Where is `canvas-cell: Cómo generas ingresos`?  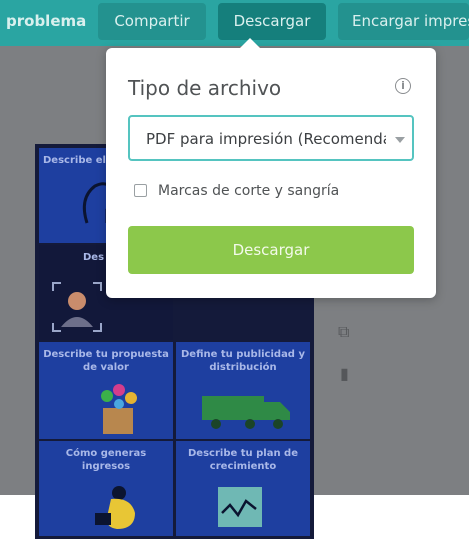
canvas-cell: Cómo generas ingresos is located at coordinates (106, 488).